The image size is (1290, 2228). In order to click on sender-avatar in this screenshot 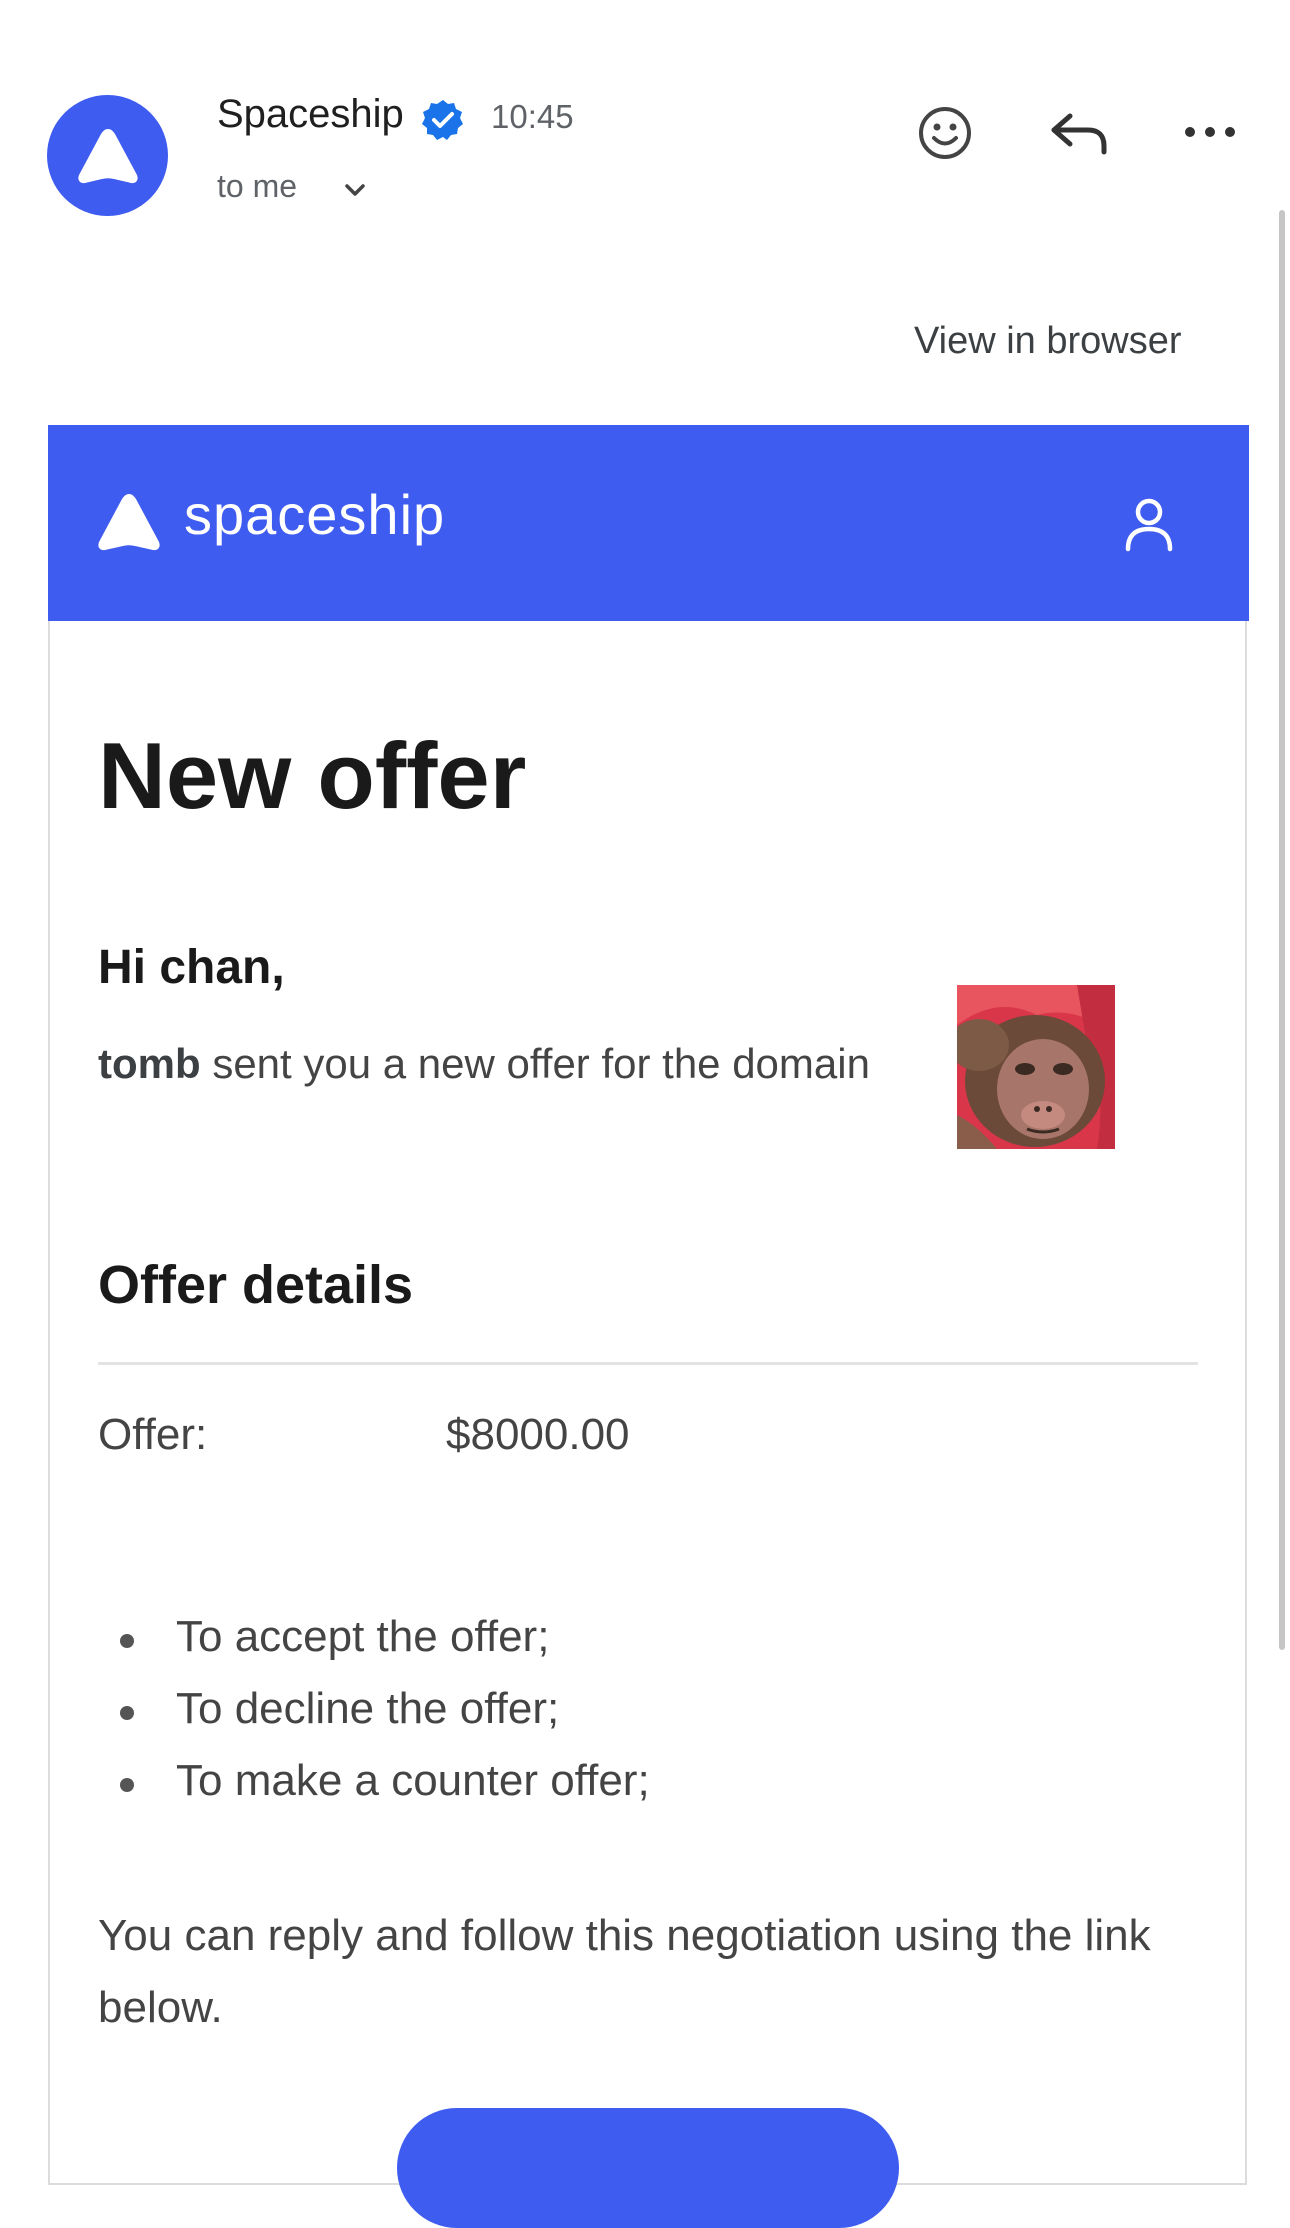, I will do `click(107, 155)`.